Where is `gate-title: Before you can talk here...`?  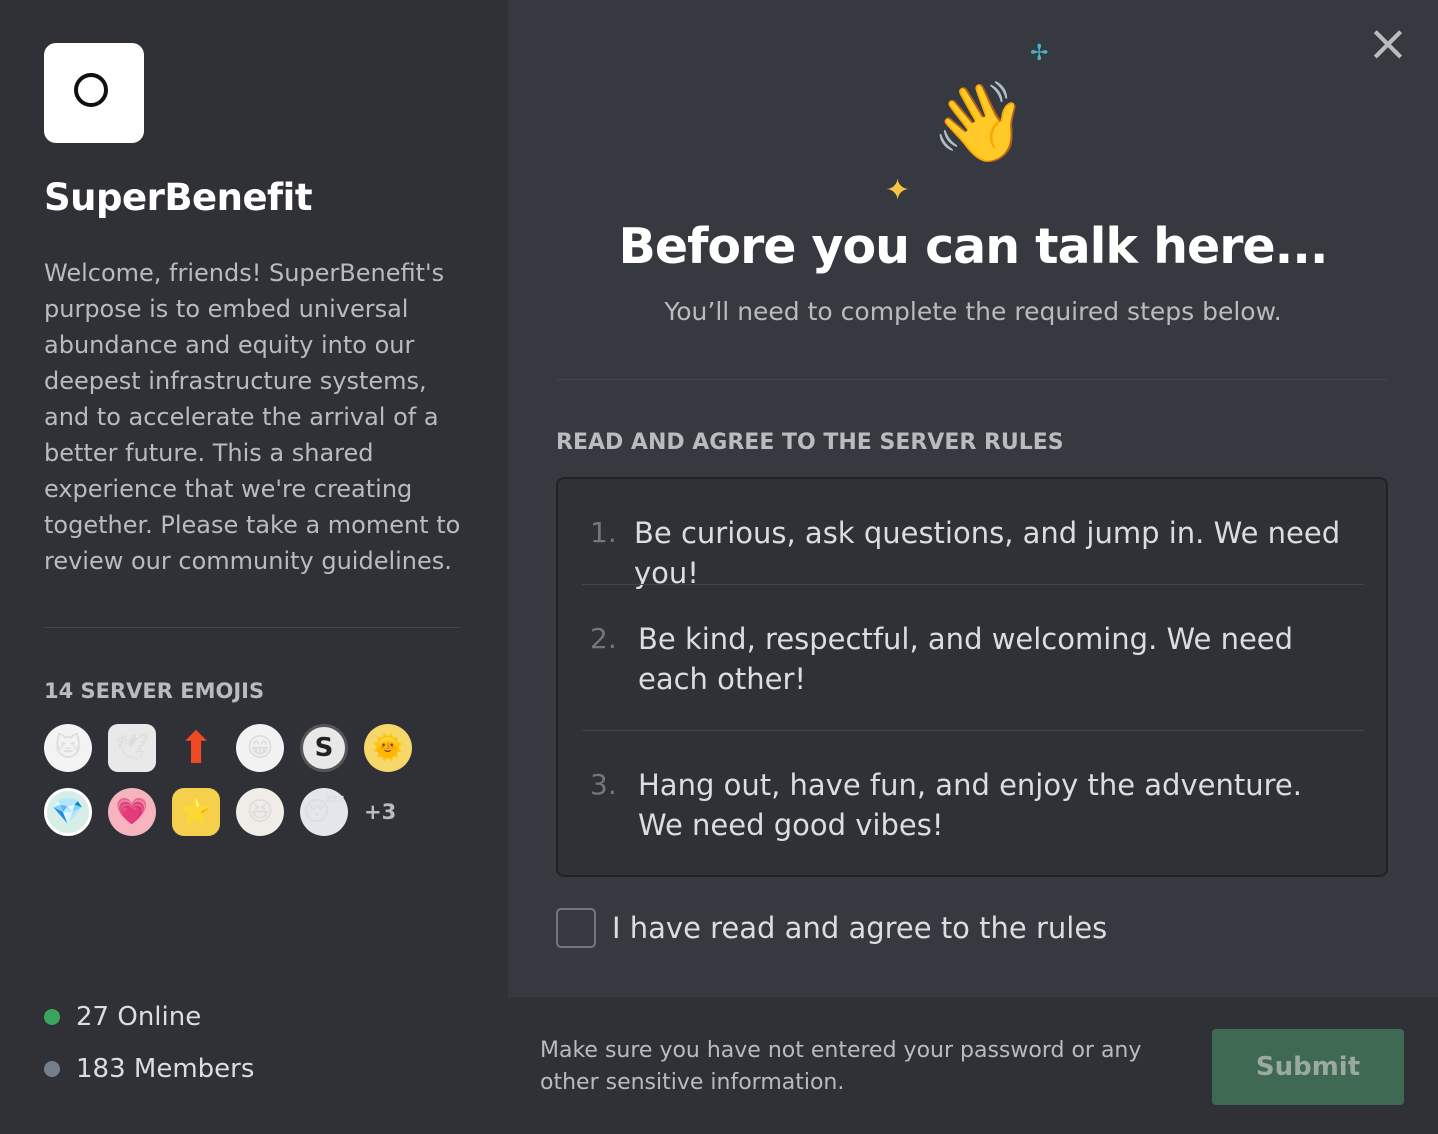 gate-title: Before you can talk here... is located at coordinates (973, 246).